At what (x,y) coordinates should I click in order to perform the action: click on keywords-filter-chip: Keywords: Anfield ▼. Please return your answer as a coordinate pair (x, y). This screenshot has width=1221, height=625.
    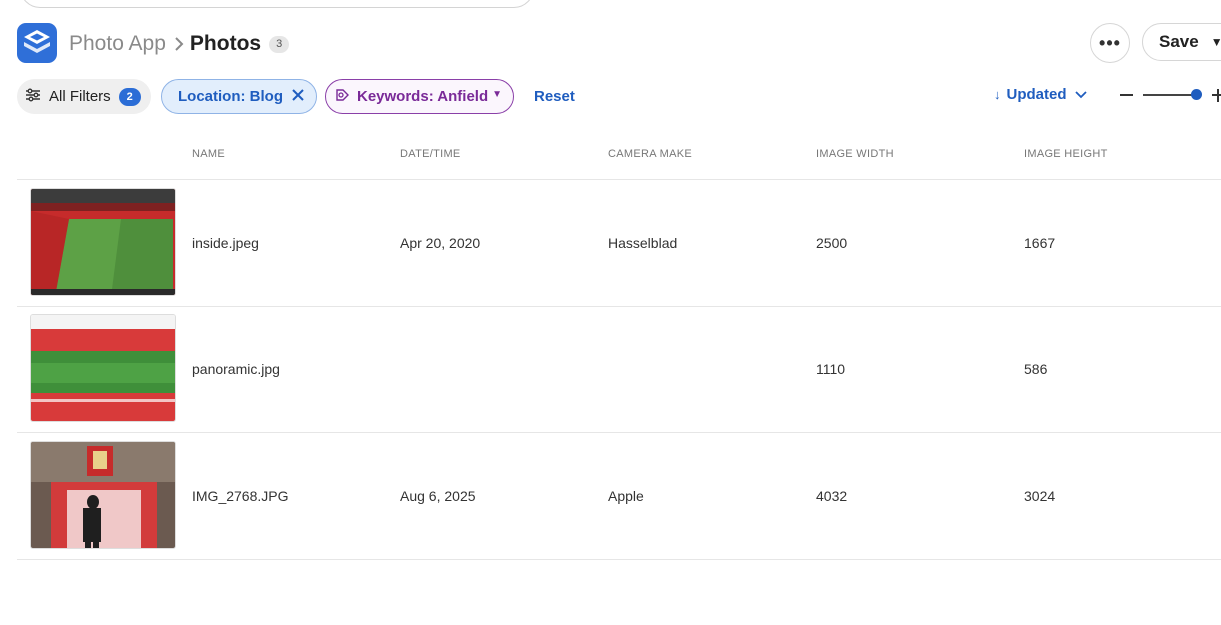
    Looking at the image, I should click on (419, 96).